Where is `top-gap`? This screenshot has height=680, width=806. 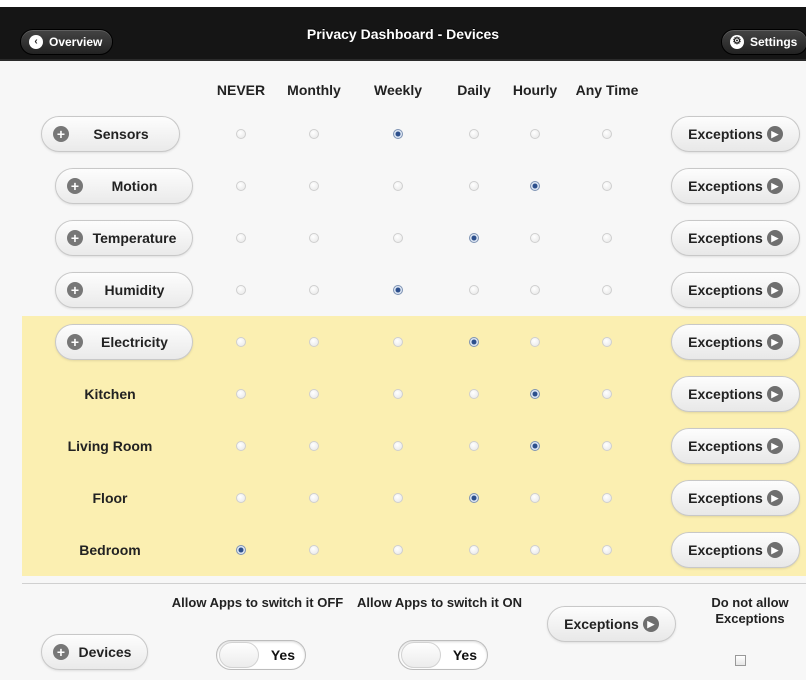
top-gap is located at coordinates (403, 3).